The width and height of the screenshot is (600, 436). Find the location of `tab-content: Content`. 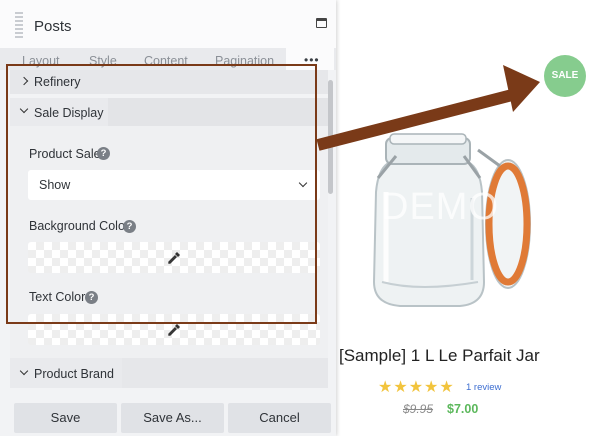

tab-content: Content is located at coordinates (166, 61).